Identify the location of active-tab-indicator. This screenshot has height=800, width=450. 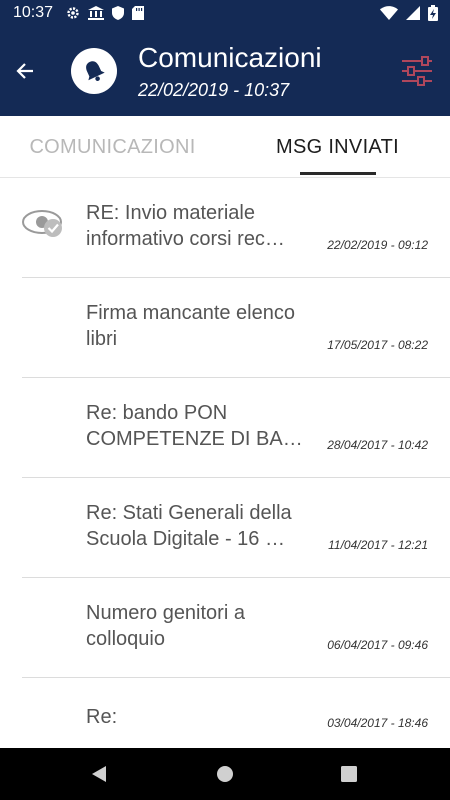
(338, 173).